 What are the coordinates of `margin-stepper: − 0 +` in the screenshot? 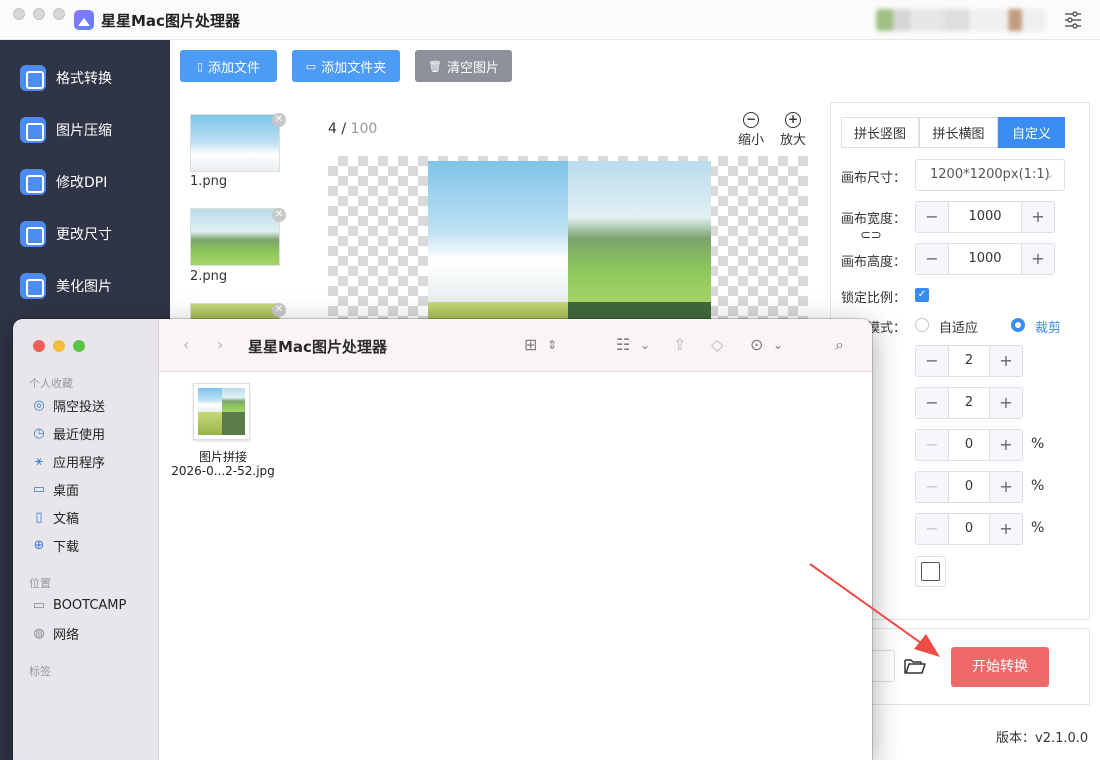 It's located at (969, 487).